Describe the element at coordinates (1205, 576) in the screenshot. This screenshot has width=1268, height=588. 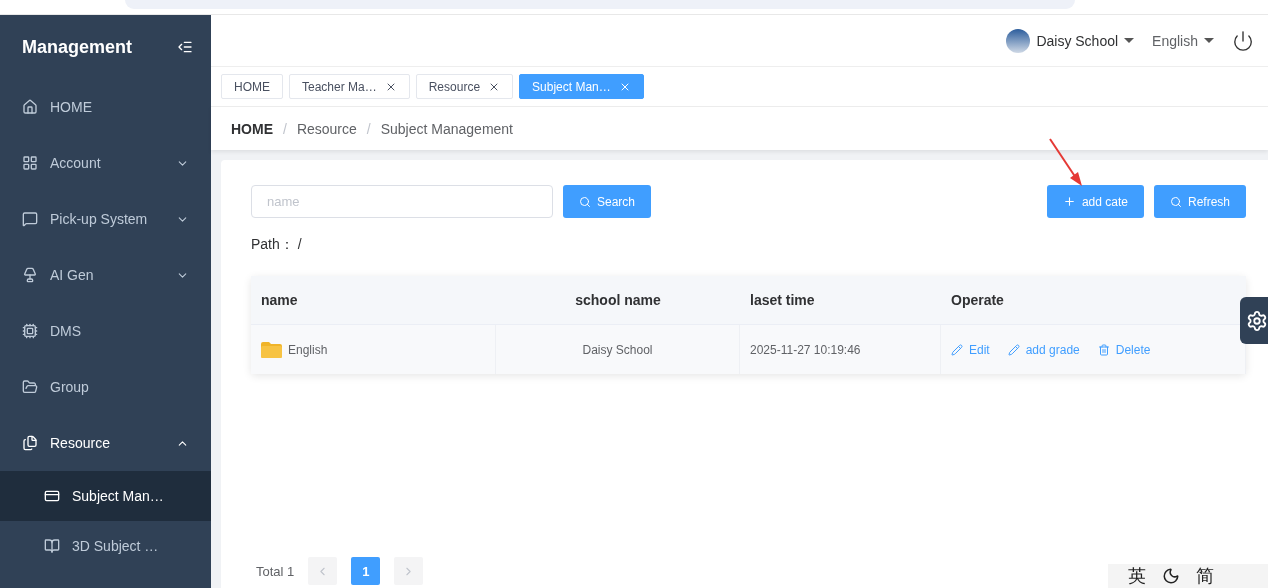
I see `ime-script-text: 简` at that location.